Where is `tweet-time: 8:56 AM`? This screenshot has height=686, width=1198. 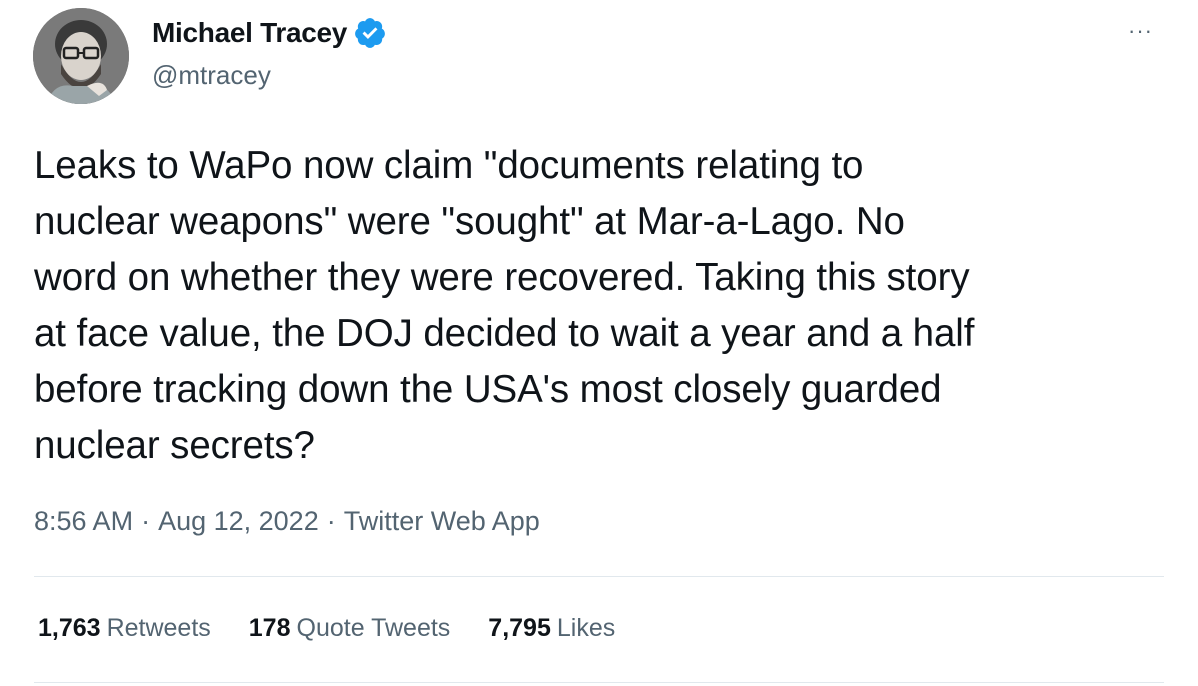
tweet-time: 8:56 AM is located at coordinates (83, 521).